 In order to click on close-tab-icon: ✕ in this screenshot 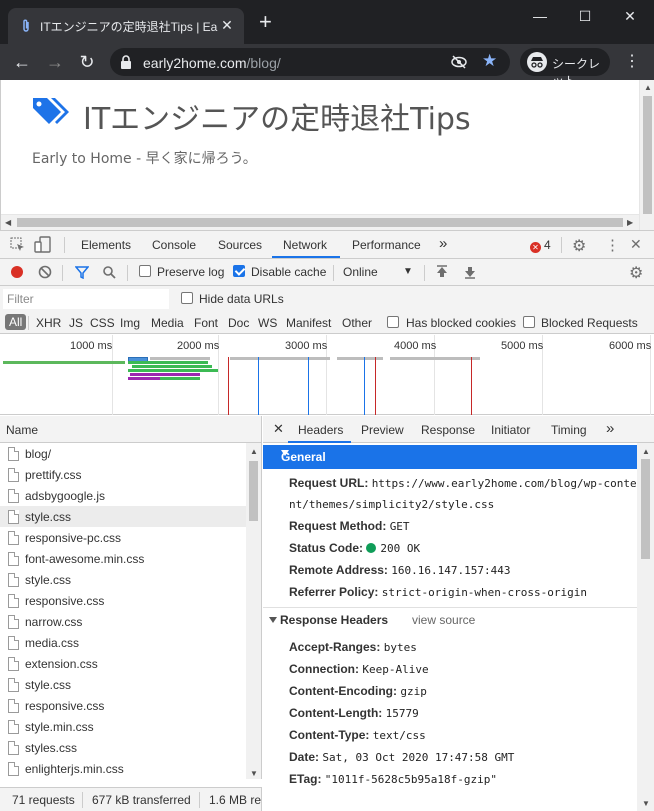, I will do `click(227, 25)`.